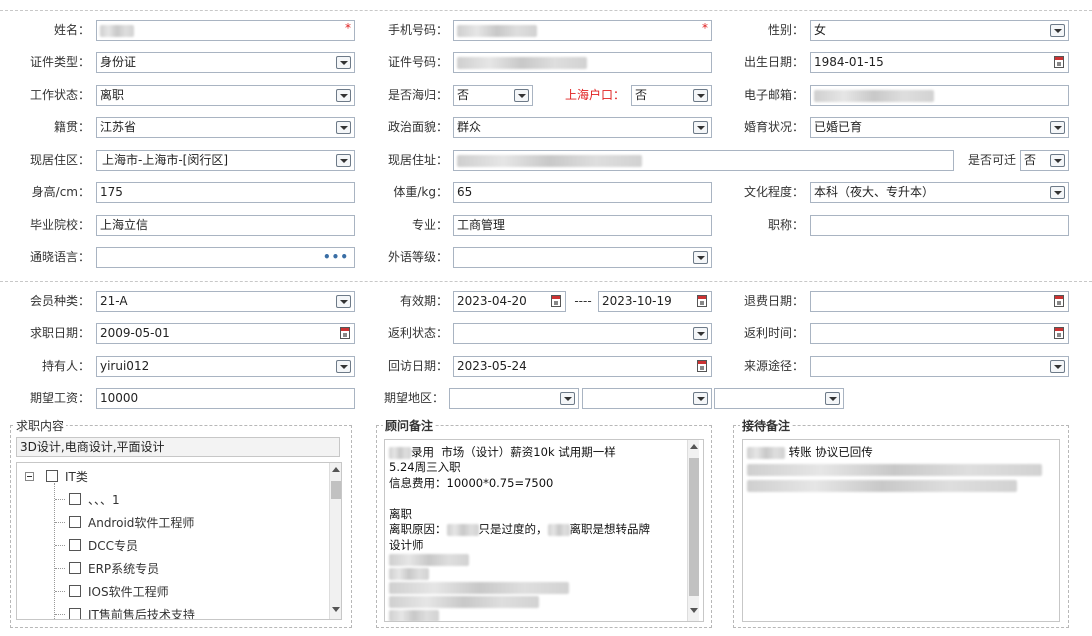  What do you see at coordinates (779, 398) in the screenshot?
I see `region-district-select` at bounding box center [779, 398].